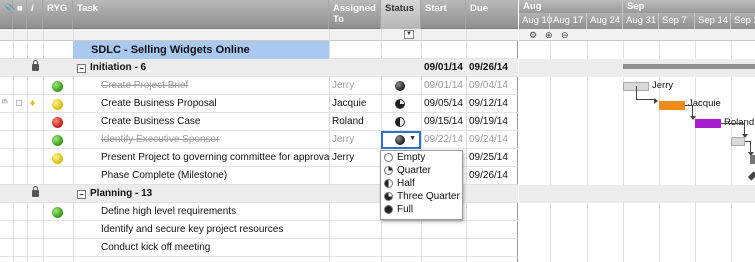  Describe the element at coordinates (492, 158) in the screenshot. I see `due-cell: 09/25/14` at that location.